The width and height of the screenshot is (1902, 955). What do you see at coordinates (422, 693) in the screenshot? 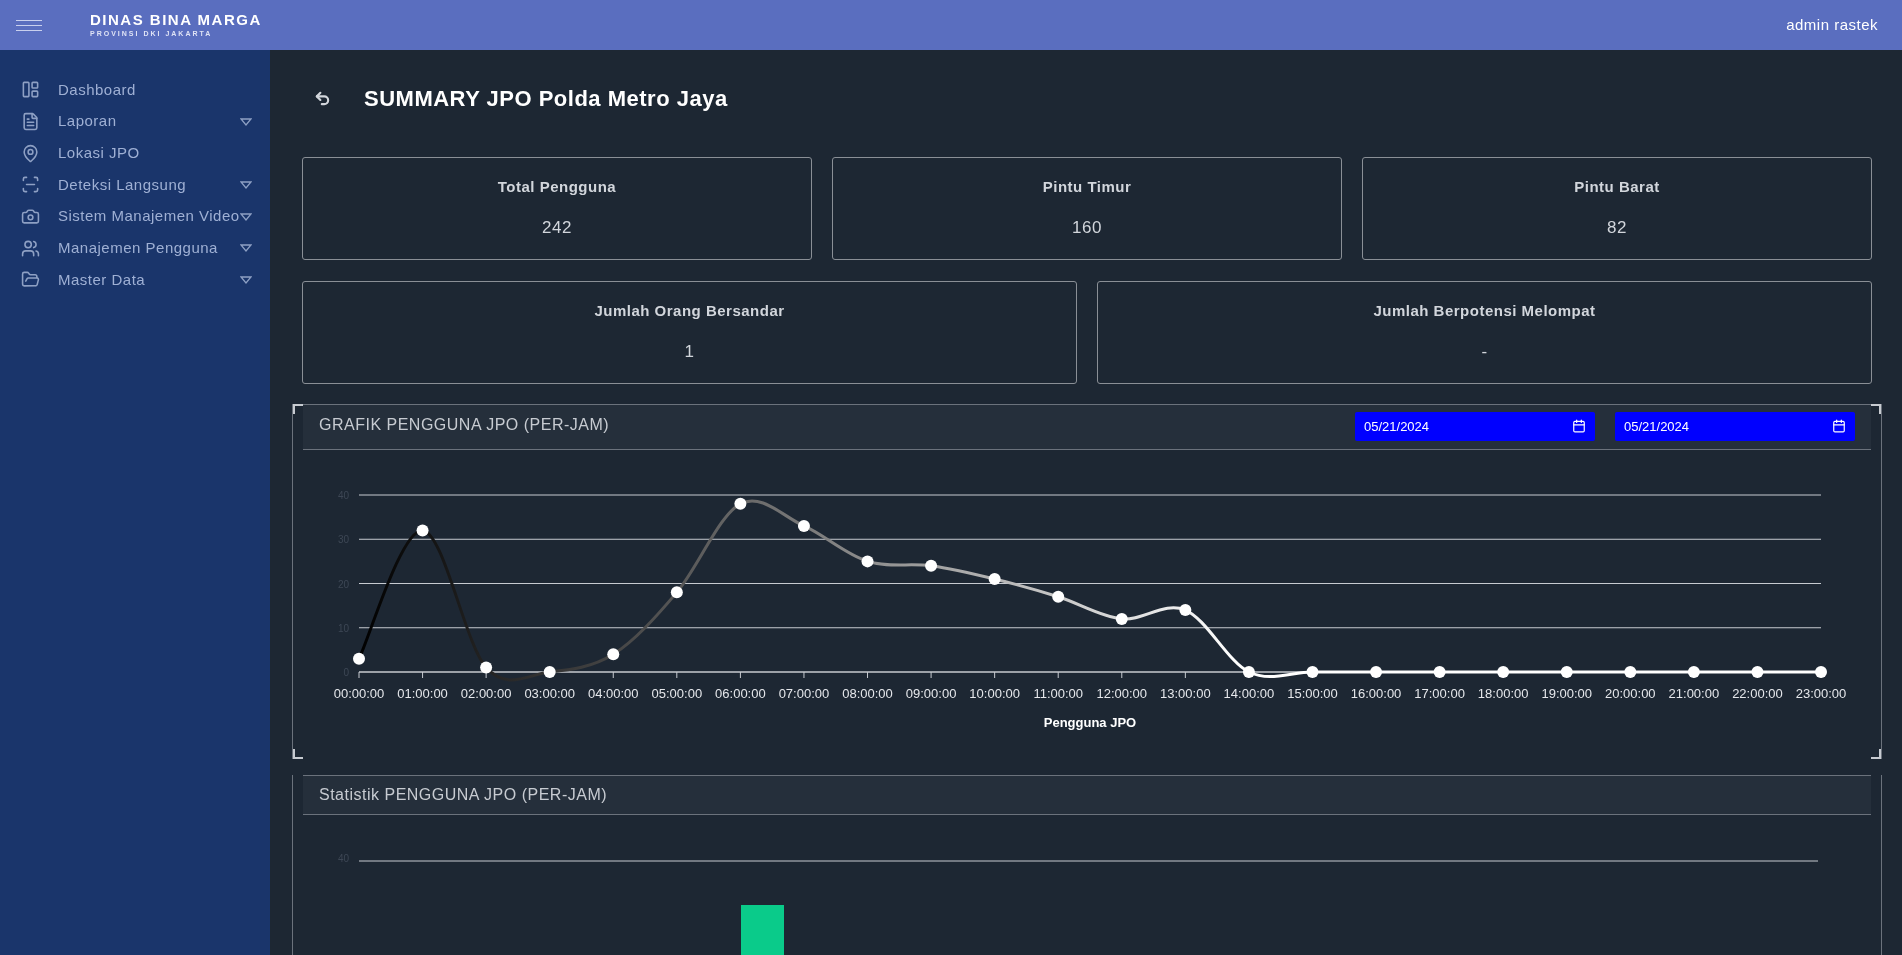
I see `x-tick-label: 01:00:00` at bounding box center [422, 693].